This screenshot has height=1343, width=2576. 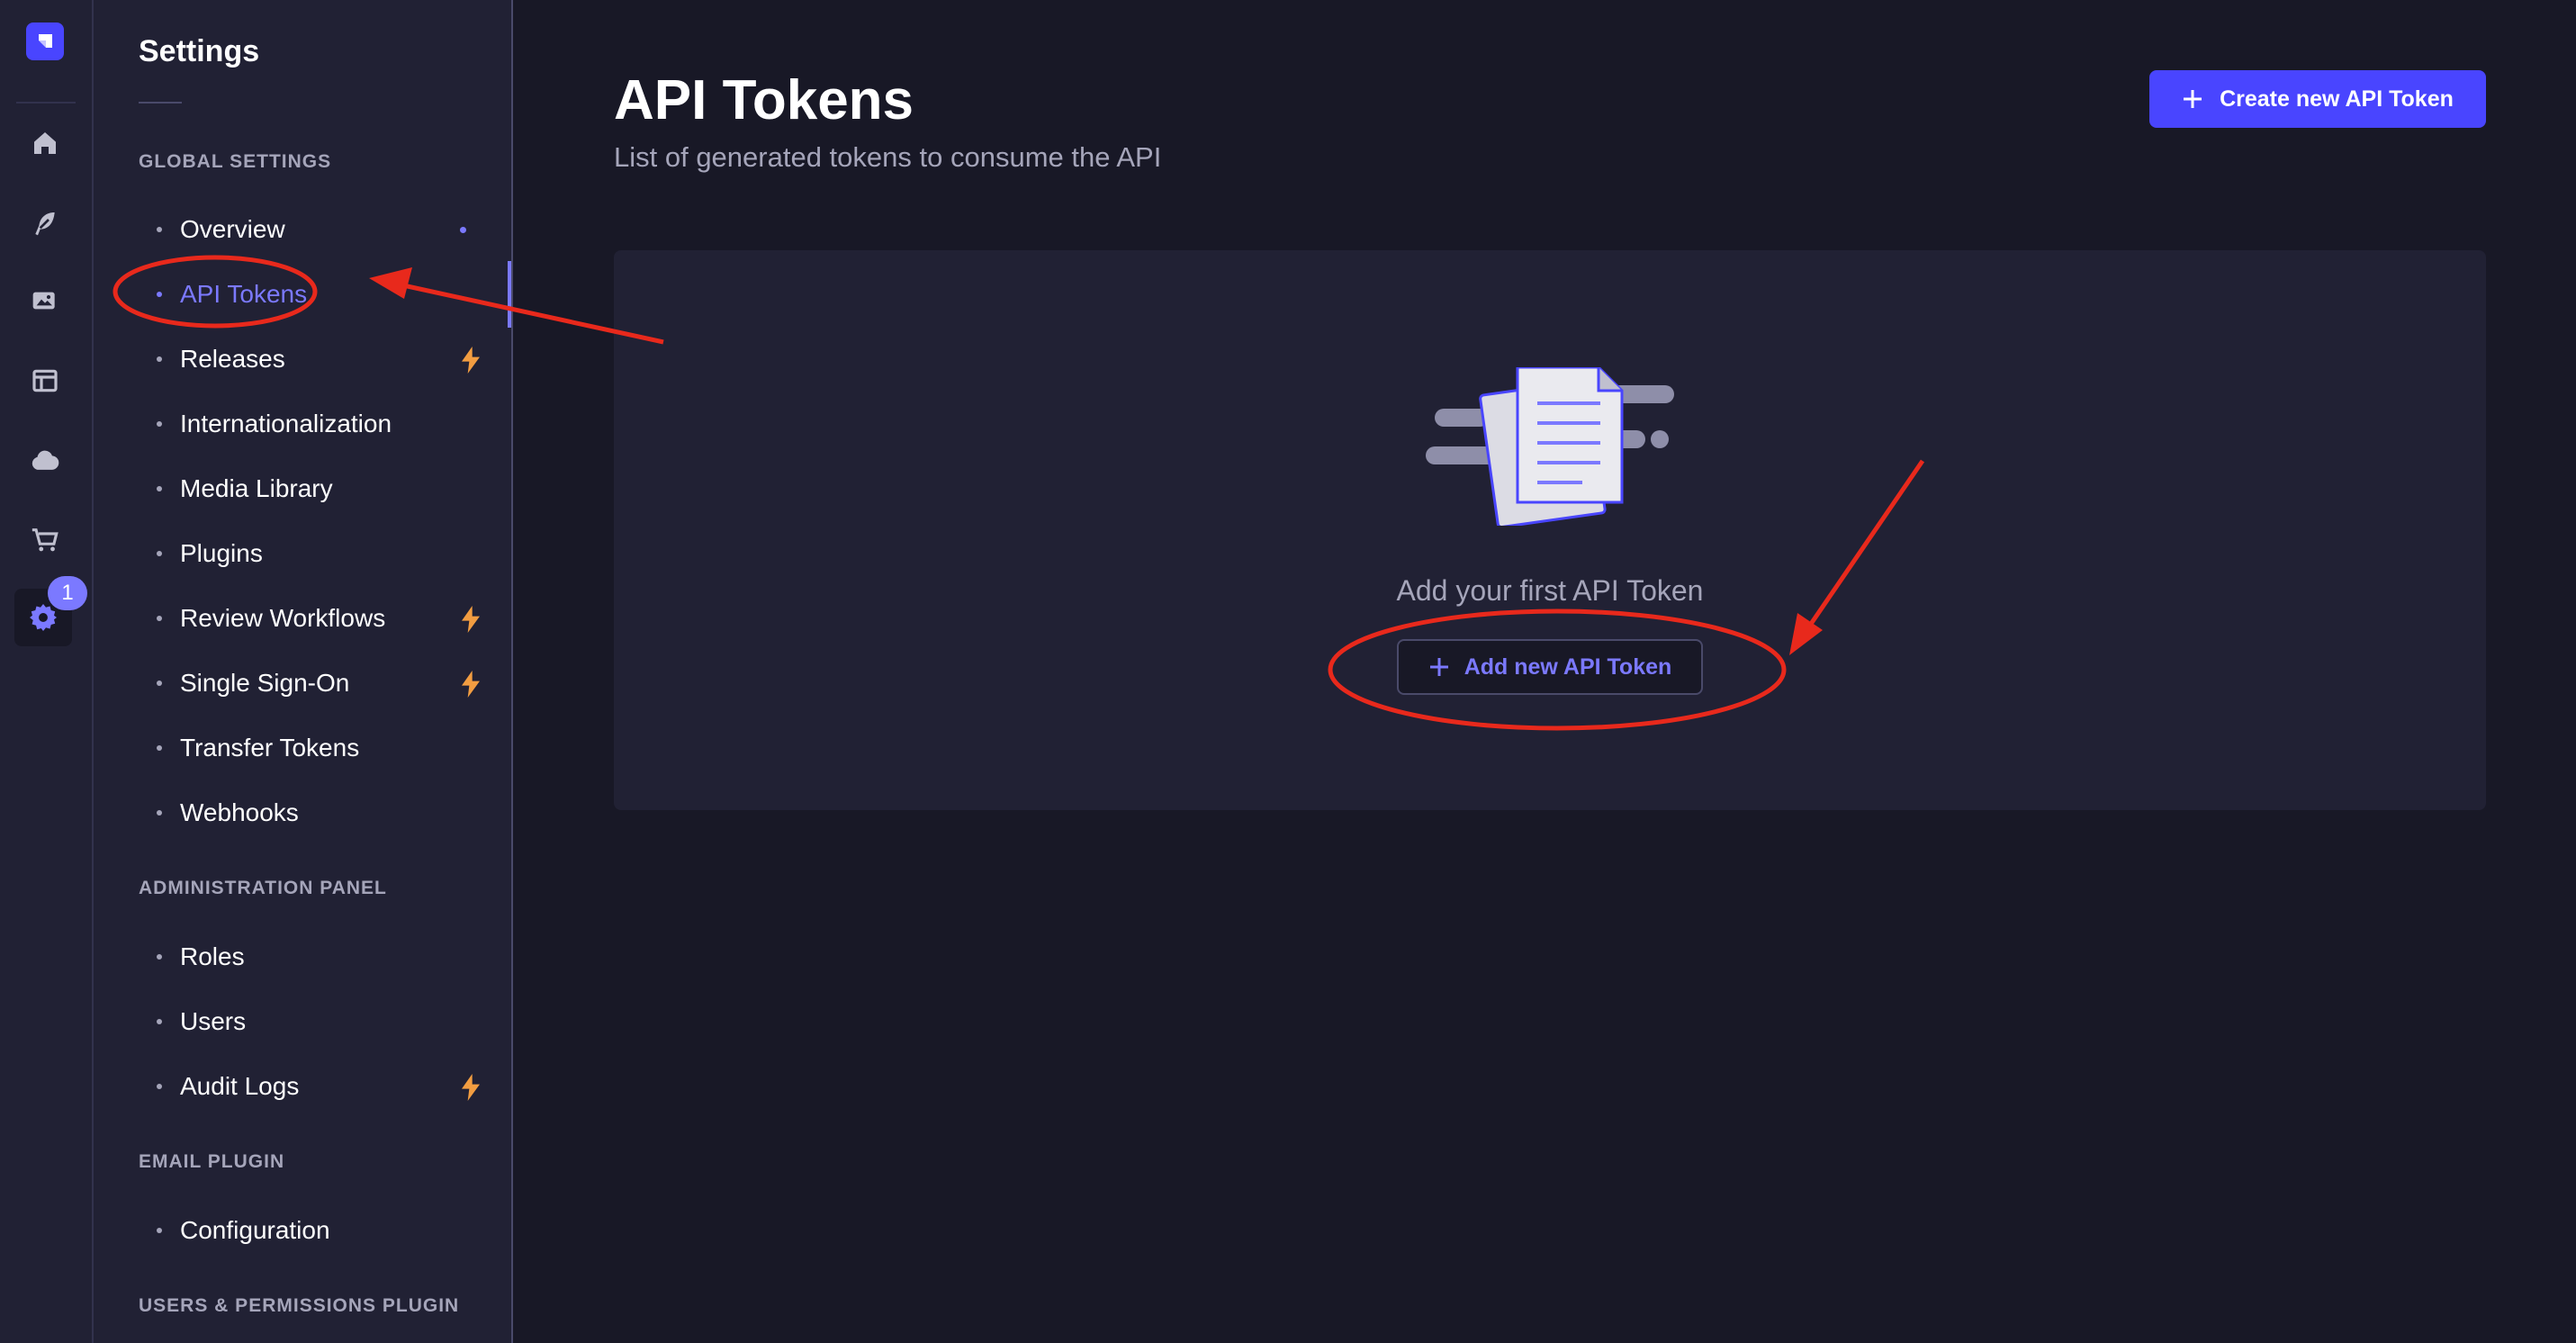 I want to click on sidebar-item-transfer-tokens: Transfer Tokens, so click(x=319, y=748).